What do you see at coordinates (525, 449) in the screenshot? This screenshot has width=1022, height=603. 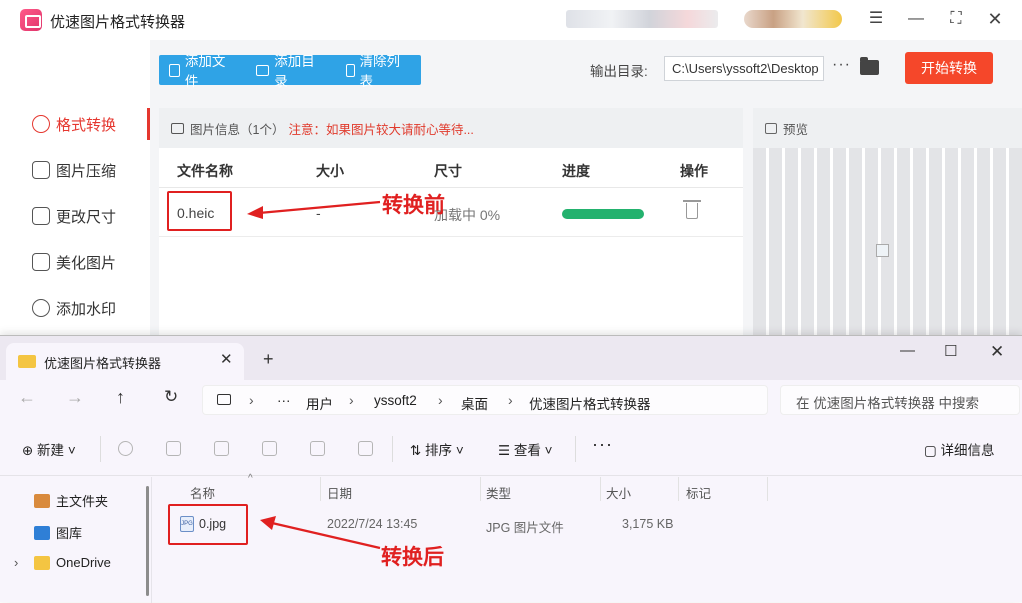 I see `view-button: ☰ 查看 ˅` at bounding box center [525, 449].